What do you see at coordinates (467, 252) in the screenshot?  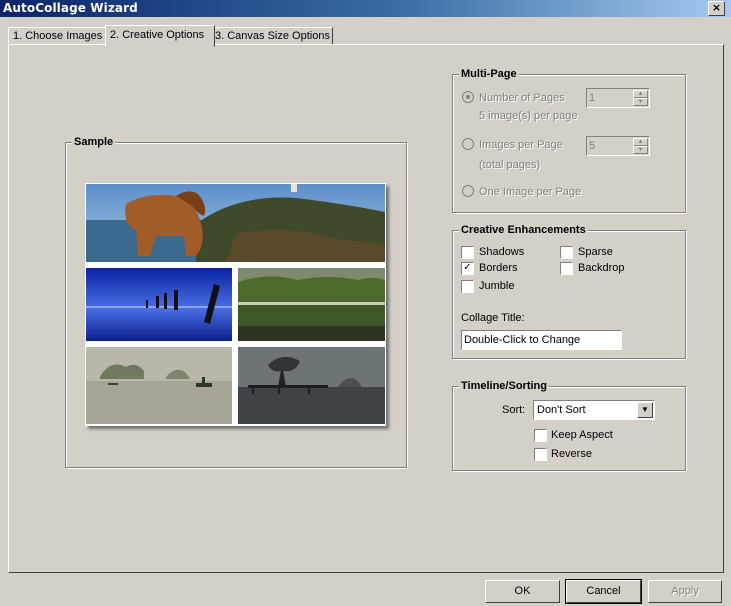 I see `shadows-checkbox` at bounding box center [467, 252].